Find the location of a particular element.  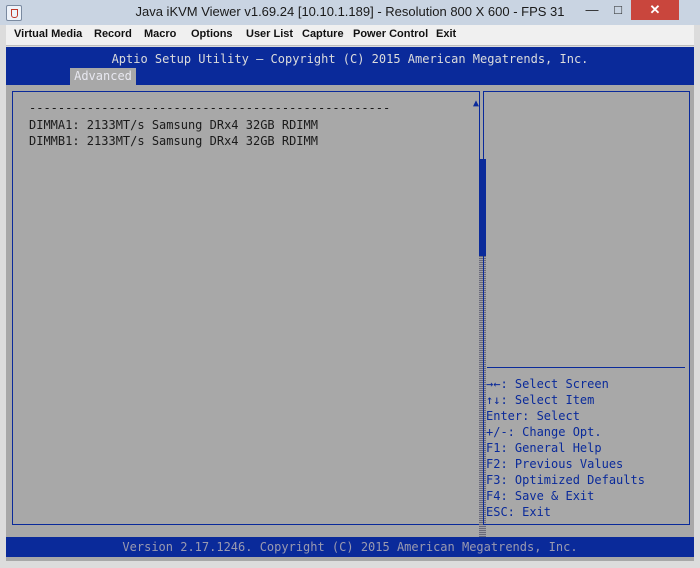

help-general-help: F1: General Help is located at coordinates (544, 448).